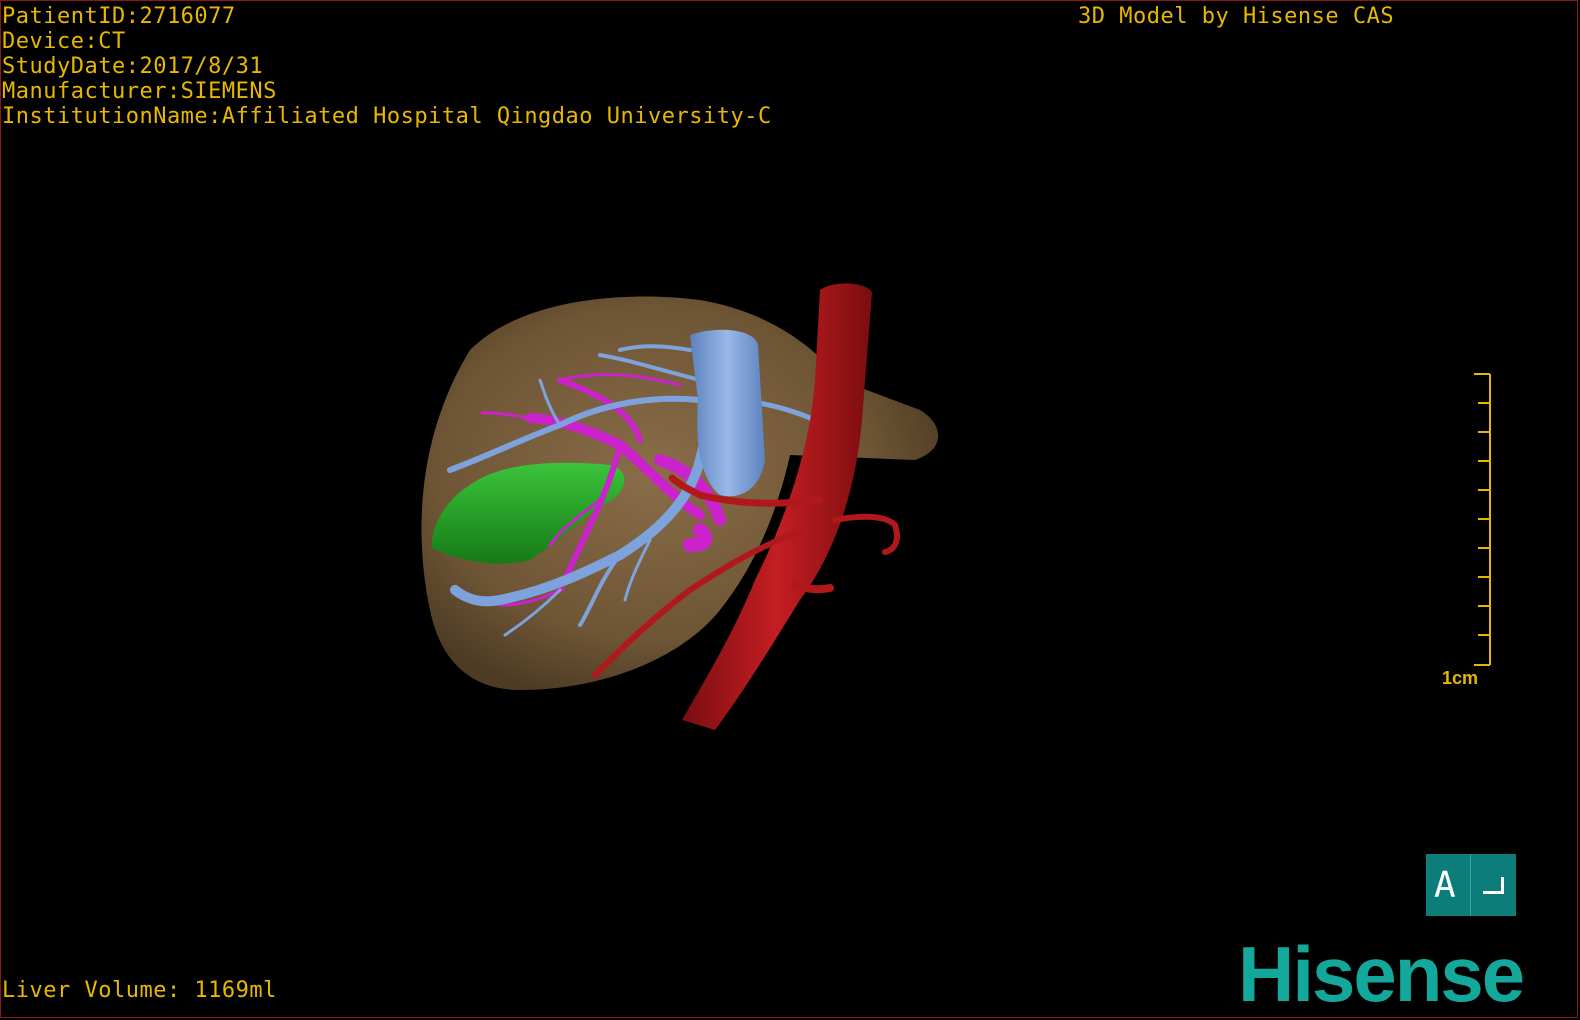 This screenshot has width=1580, height=1020. Describe the element at coordinates (1493, 885) in the screenshot. I see `orientation-corner-icon` at that location.